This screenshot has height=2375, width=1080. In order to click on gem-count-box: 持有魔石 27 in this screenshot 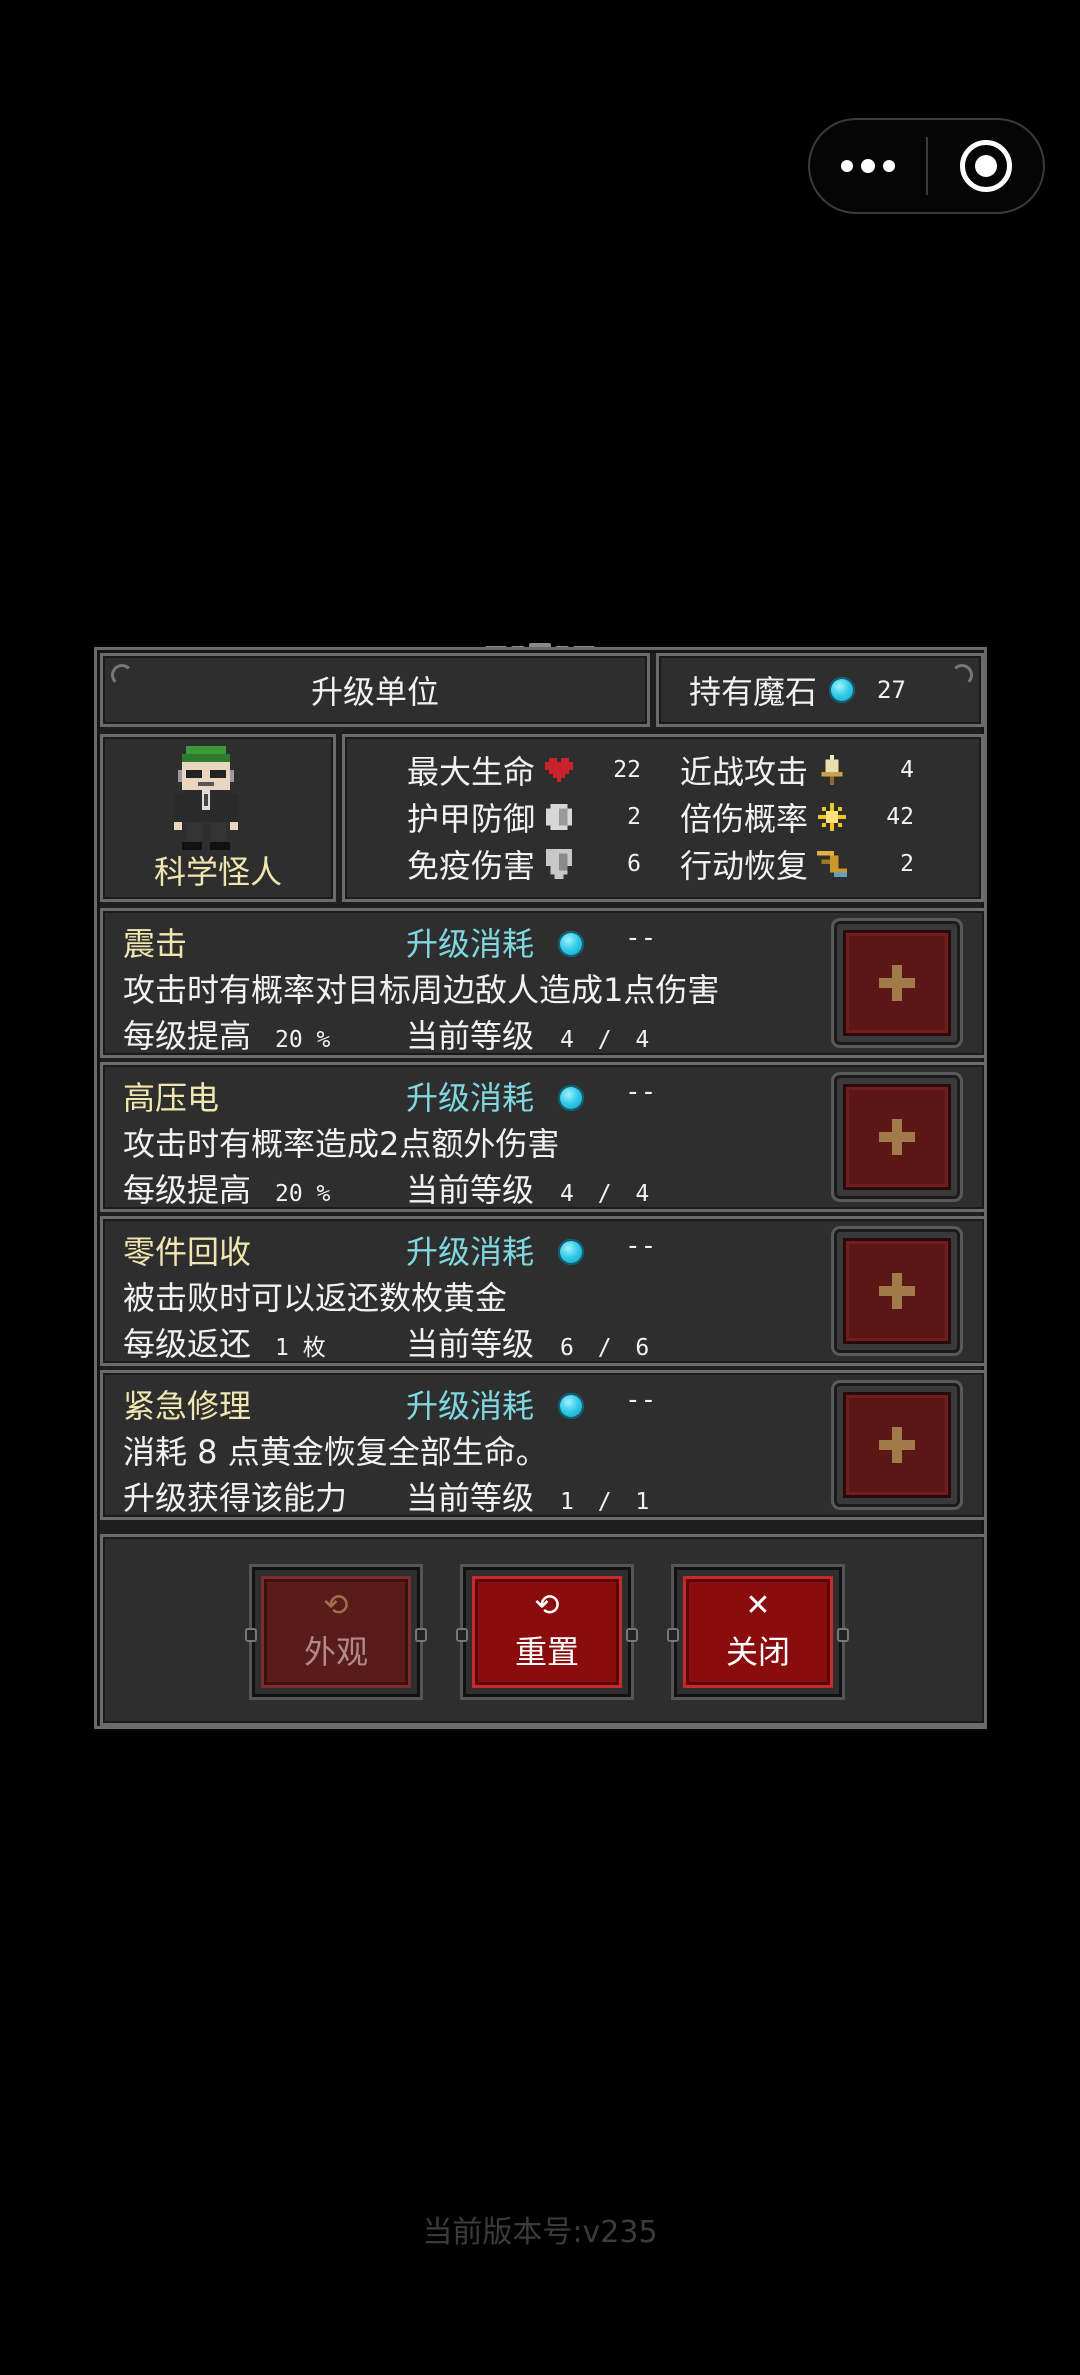, I will do `click(820, 690)`.